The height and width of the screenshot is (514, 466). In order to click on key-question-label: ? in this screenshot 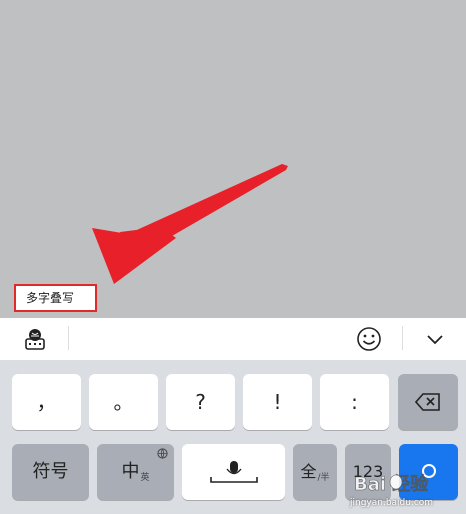, I will do `click(200, 402)`.